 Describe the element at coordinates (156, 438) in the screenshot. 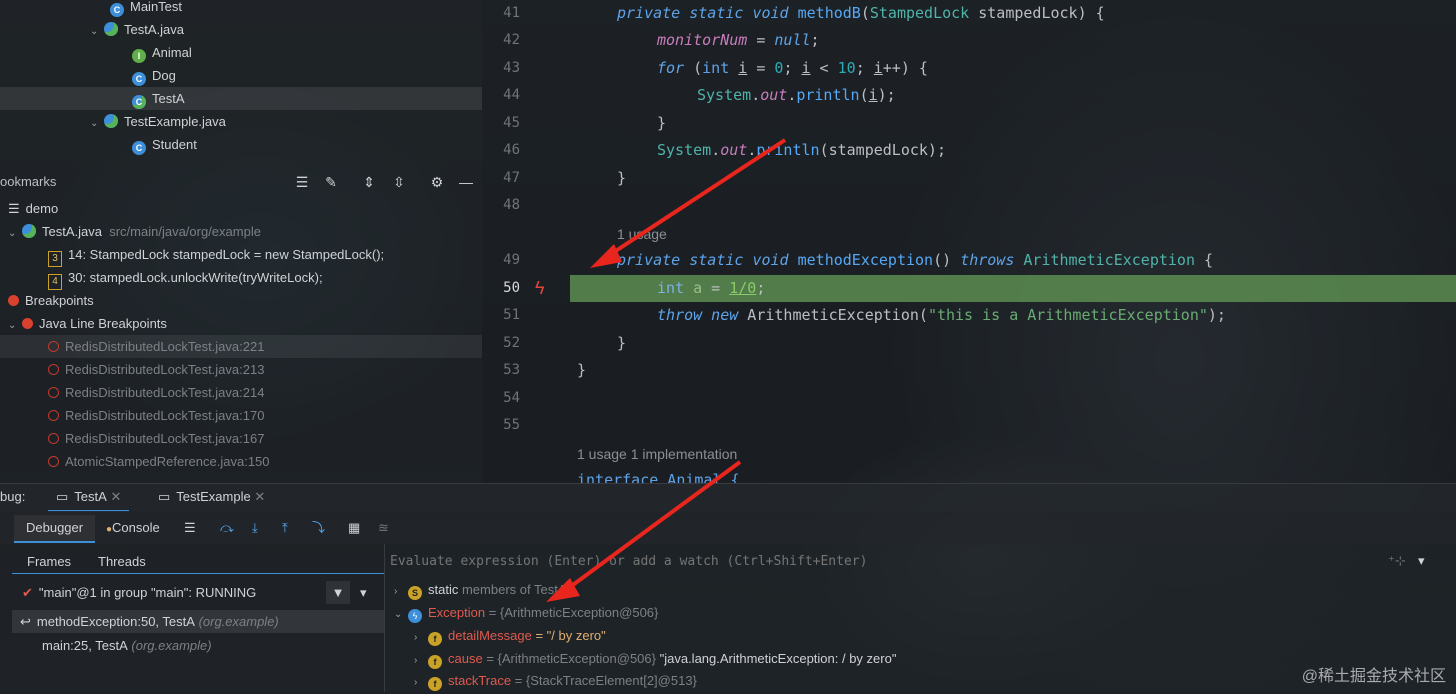

I see `breakpoint-item: RedisDistributedLockTest.java:167` at that location.